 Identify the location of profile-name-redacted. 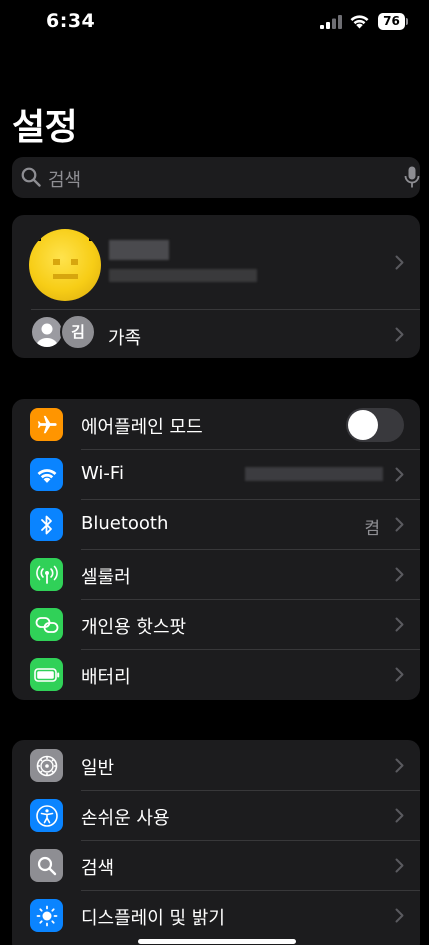
(139, 250).